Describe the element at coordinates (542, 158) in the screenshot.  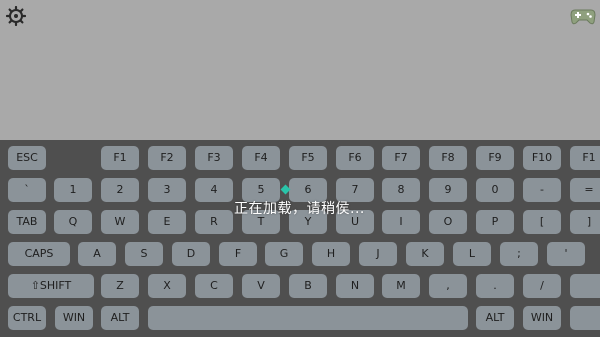
I see `key-f10: F10` at that location.